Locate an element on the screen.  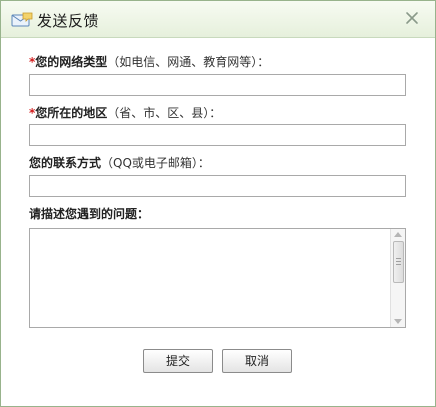
network-type-input is located at coordinates (217, 85).